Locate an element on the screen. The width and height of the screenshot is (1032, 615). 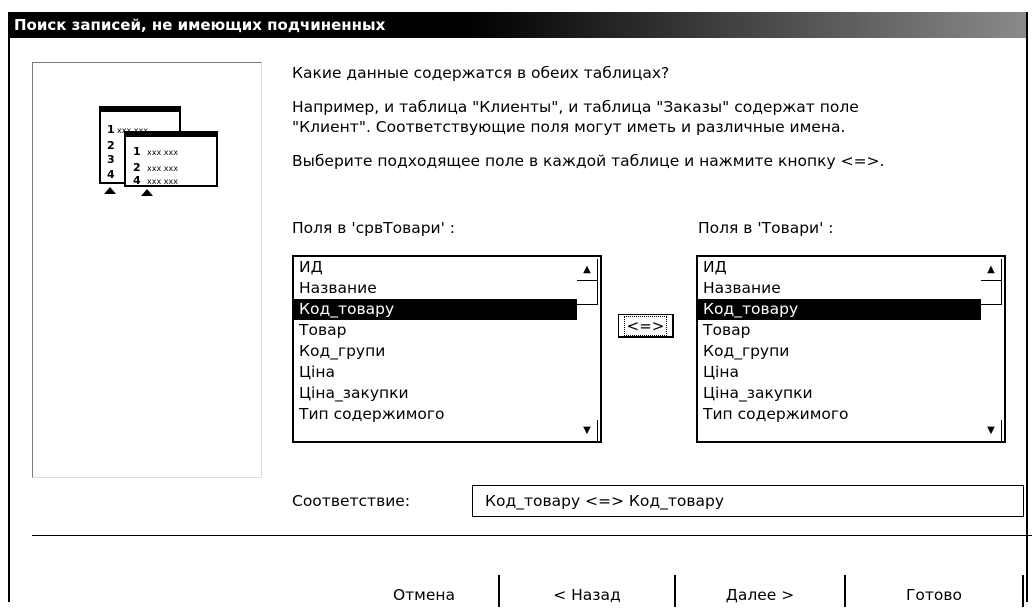
next-button: Далее > is located at coordinates (761, 591).